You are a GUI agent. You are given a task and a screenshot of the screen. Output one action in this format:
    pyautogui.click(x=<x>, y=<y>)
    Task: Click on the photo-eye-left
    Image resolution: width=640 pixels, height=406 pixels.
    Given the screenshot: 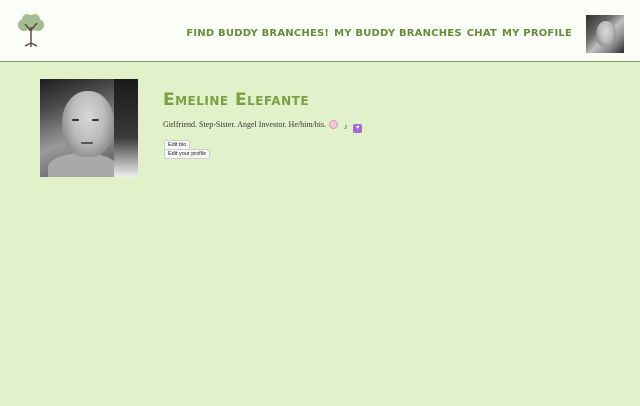 What is the action you would take?
    pyautogui.click(x=75, y=120)
    